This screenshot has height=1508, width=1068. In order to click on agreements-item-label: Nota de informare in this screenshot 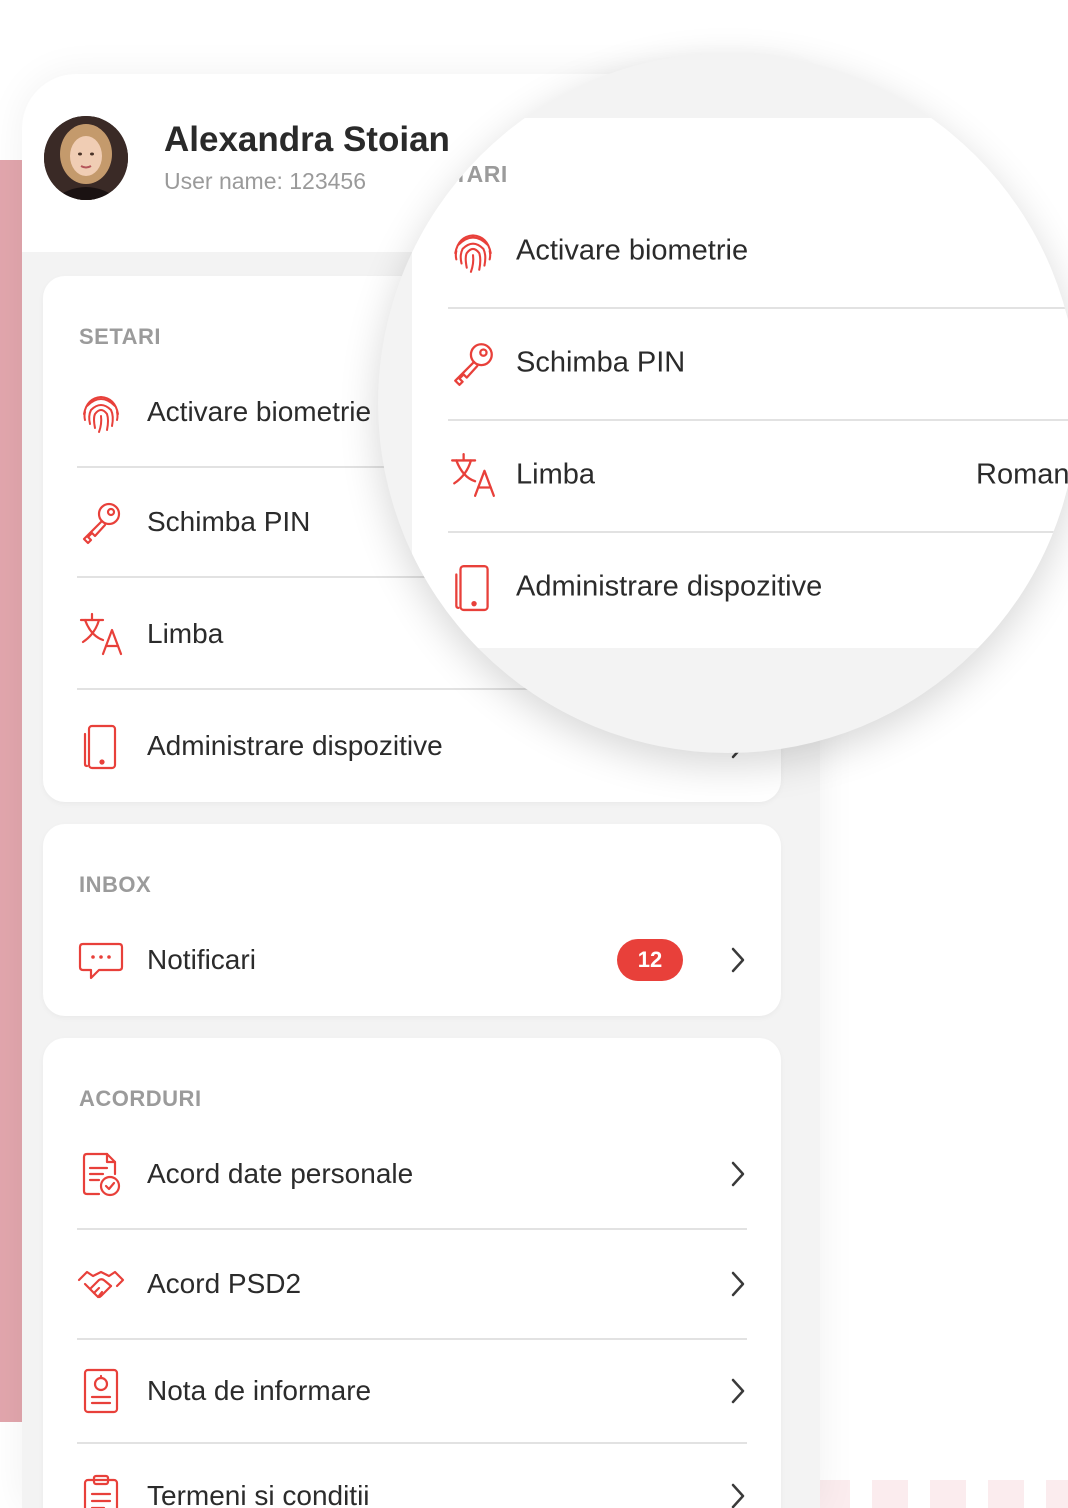, I will do `click(259, 1390)`.